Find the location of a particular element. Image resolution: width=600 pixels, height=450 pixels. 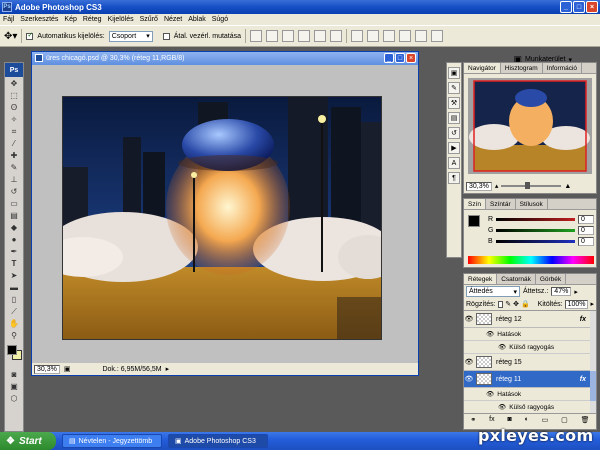

move-tool-icon: ✥▾ is located at coordinates (10, 36).